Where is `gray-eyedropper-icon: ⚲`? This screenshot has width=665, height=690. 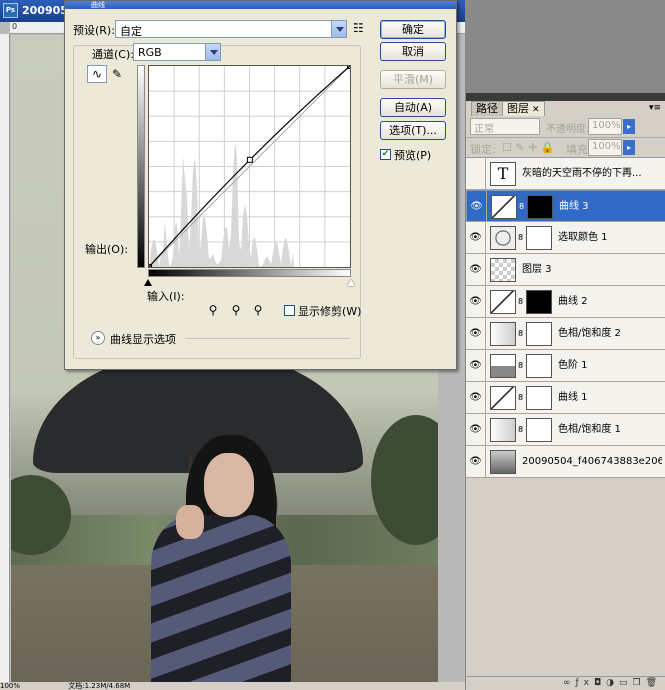 gray-eyedropper-icon: ⚲ is located at coordinates (236, 310).